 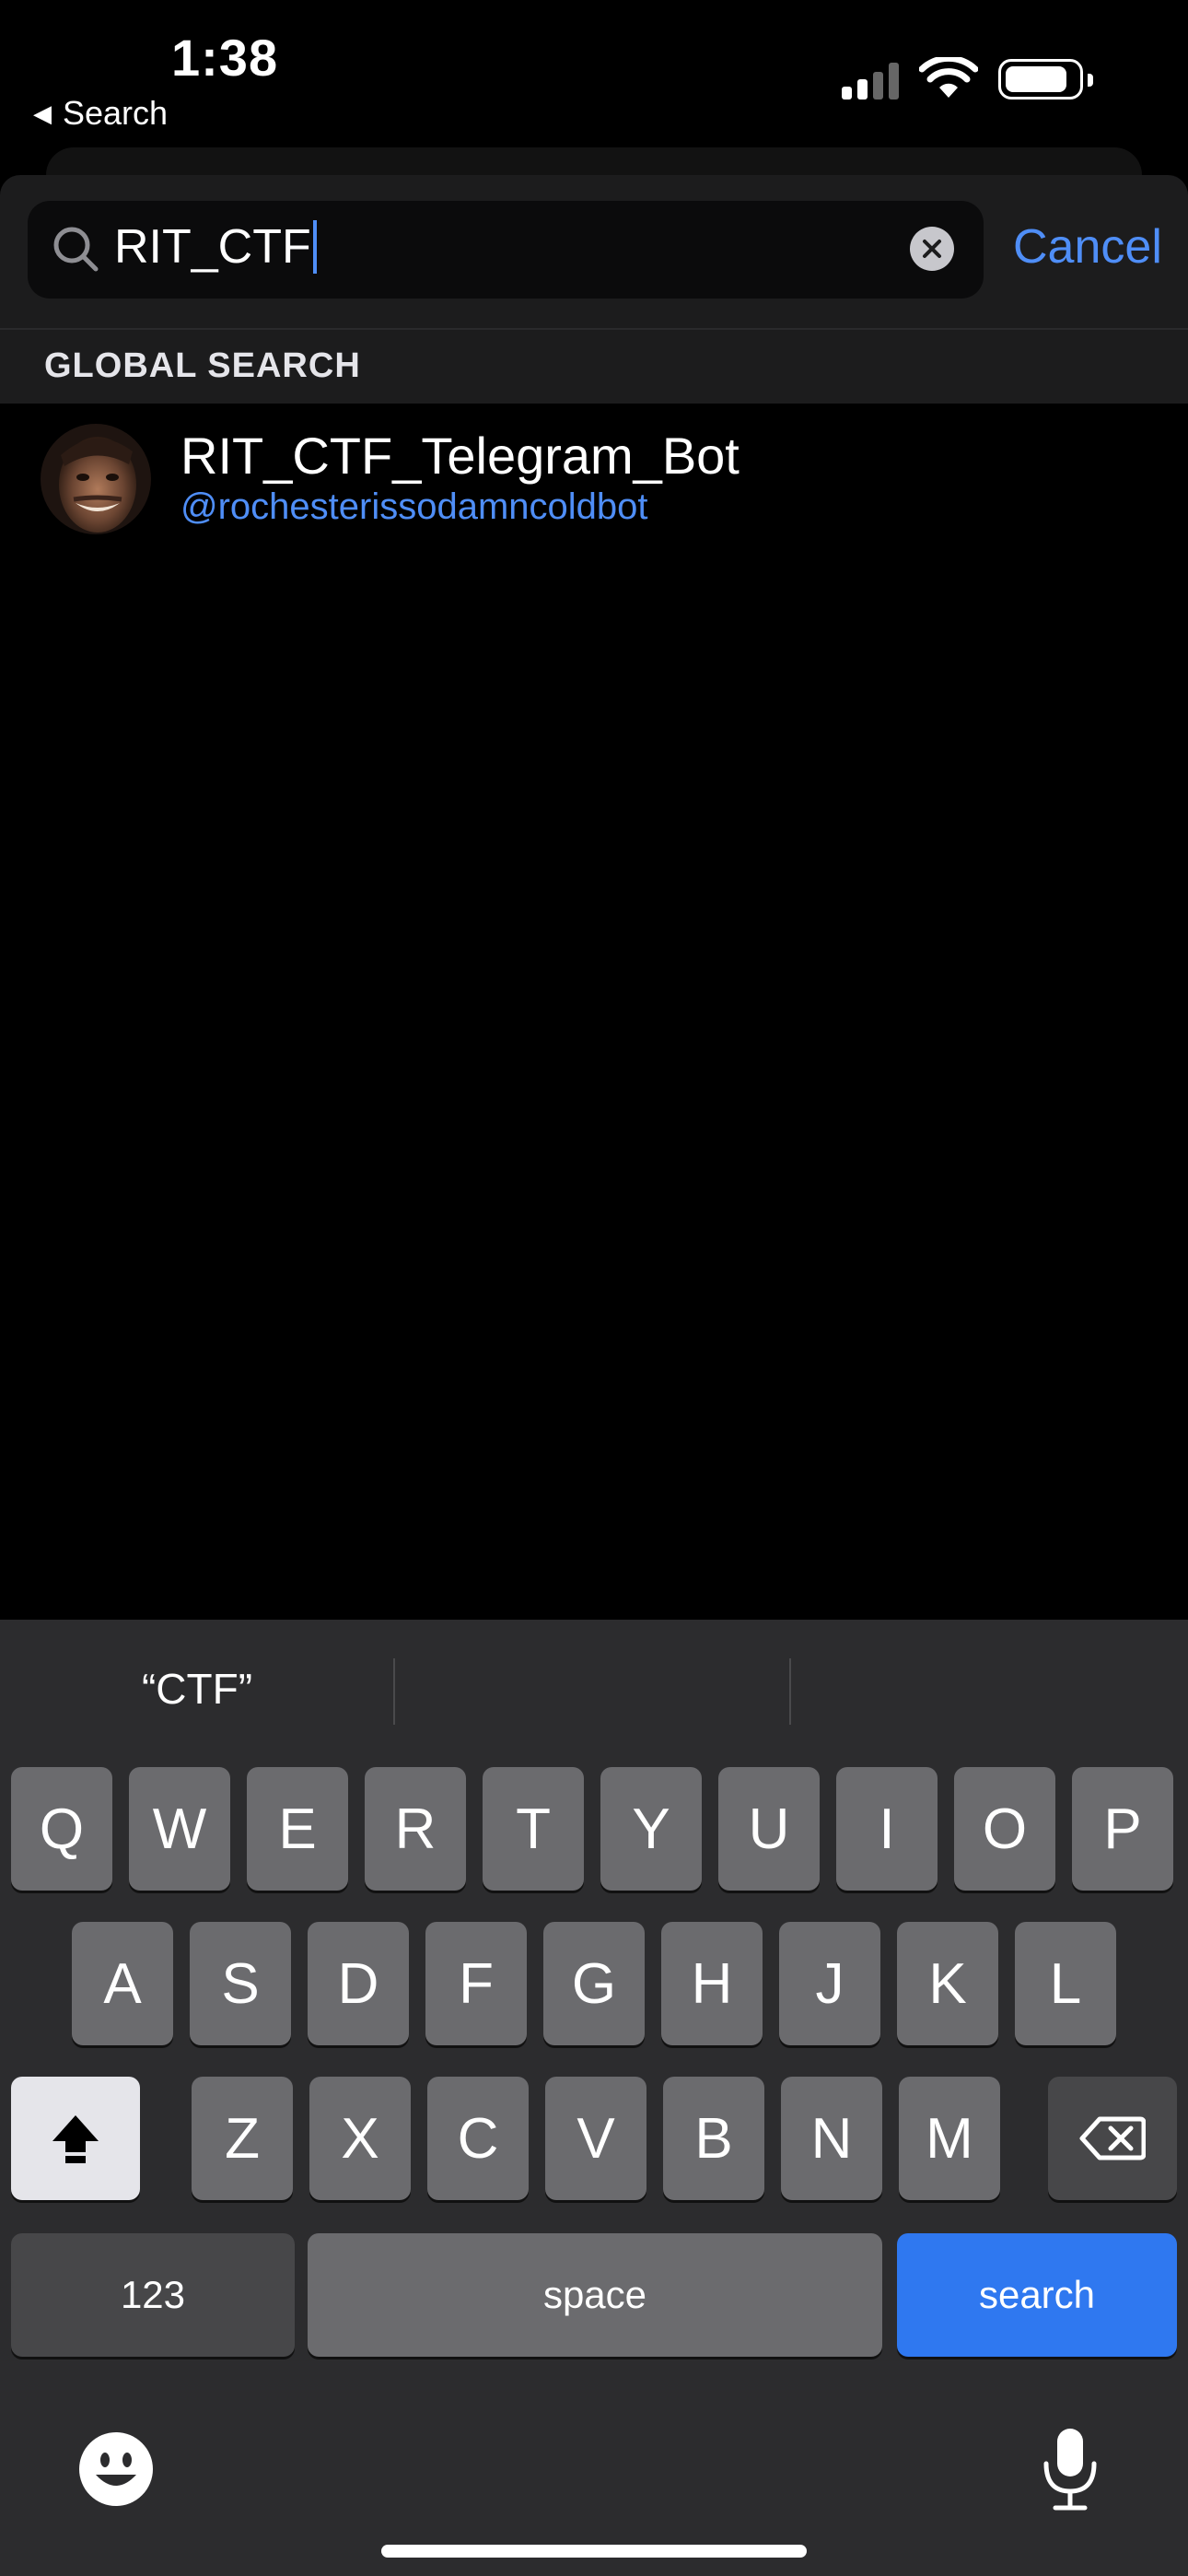 I want to click on key-i: I, so click(x=887, y=1829).